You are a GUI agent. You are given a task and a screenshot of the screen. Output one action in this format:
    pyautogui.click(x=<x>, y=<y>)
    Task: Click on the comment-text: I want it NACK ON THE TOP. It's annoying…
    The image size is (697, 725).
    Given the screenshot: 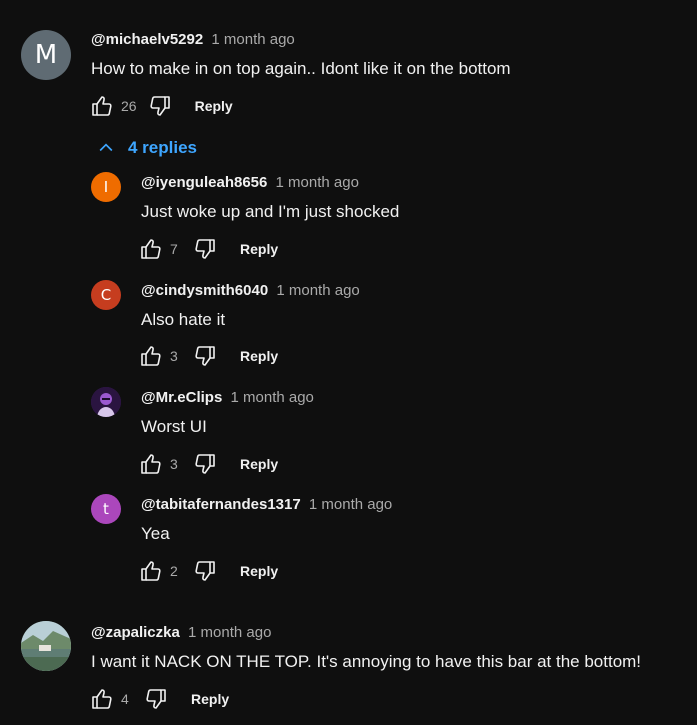 What is the action you would take?
    pyautogui.click(x=366, y=661)
    